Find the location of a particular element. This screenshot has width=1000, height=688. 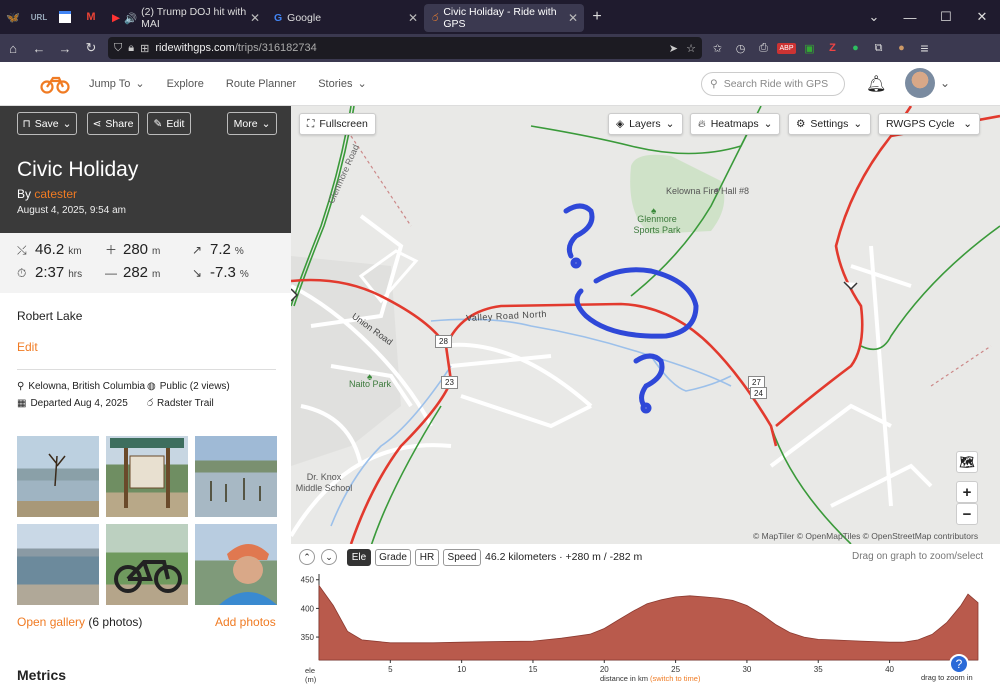

fullscreen-button: ⛶ Fullscreen is located at coordinates (337, 124).